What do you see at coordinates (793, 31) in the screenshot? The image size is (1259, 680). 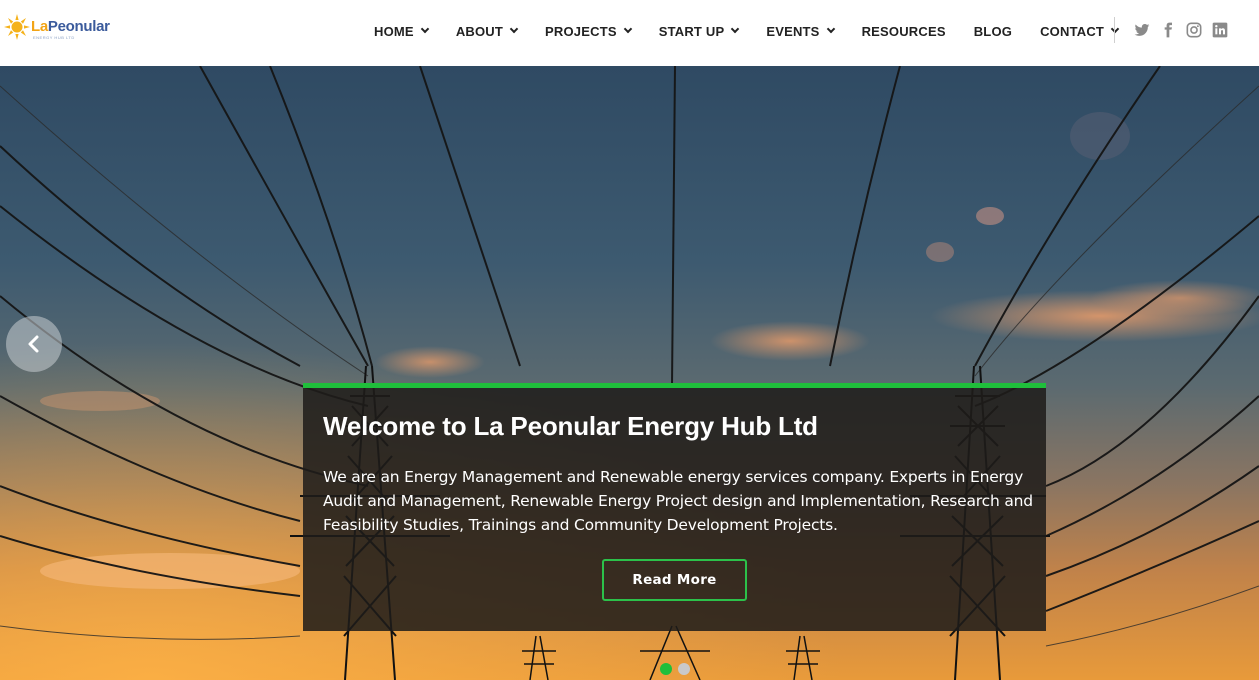 I see `nav-label: EVENTS` at bounding box center [793, 31].